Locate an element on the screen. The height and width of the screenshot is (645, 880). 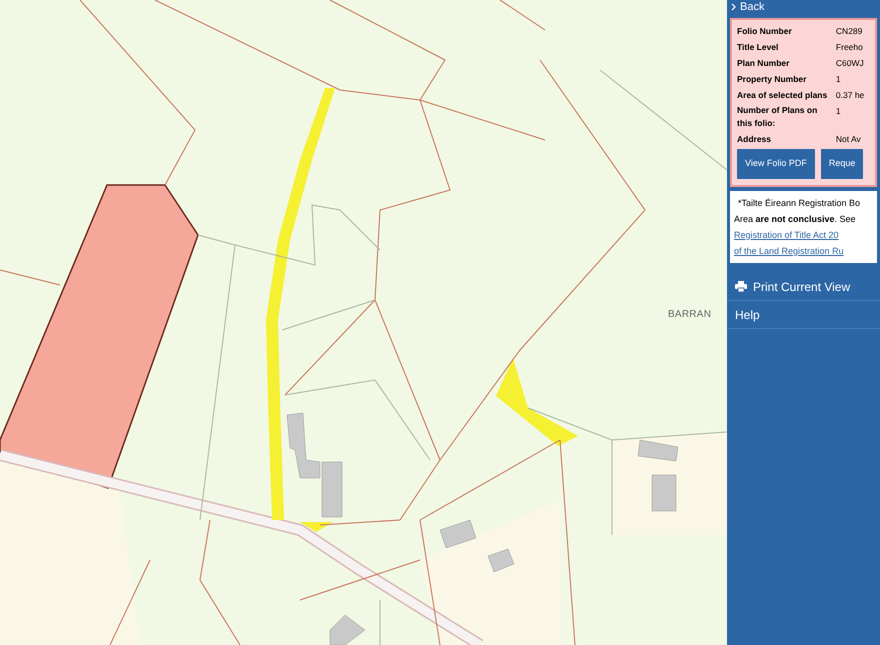
menu-item: Print Current View is located at coordinates (803, 287).